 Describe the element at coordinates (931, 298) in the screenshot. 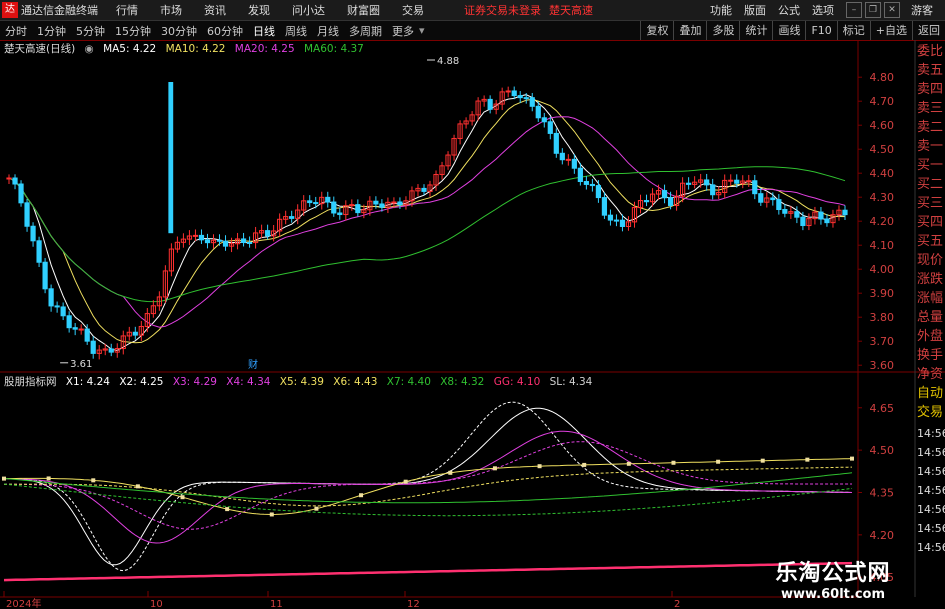

I see `sidebar-item-13: 涨幅` at that location.